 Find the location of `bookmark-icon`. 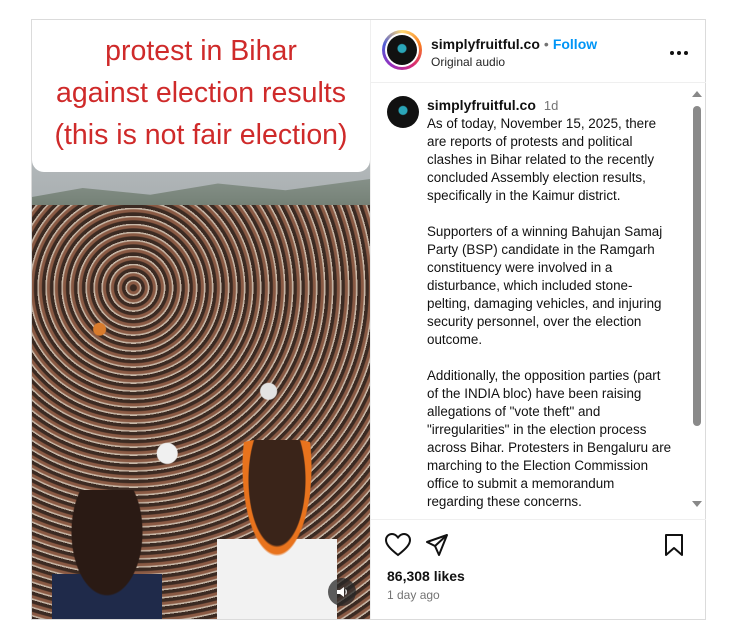

bookmark-icon is located at coordinates (674, 545).